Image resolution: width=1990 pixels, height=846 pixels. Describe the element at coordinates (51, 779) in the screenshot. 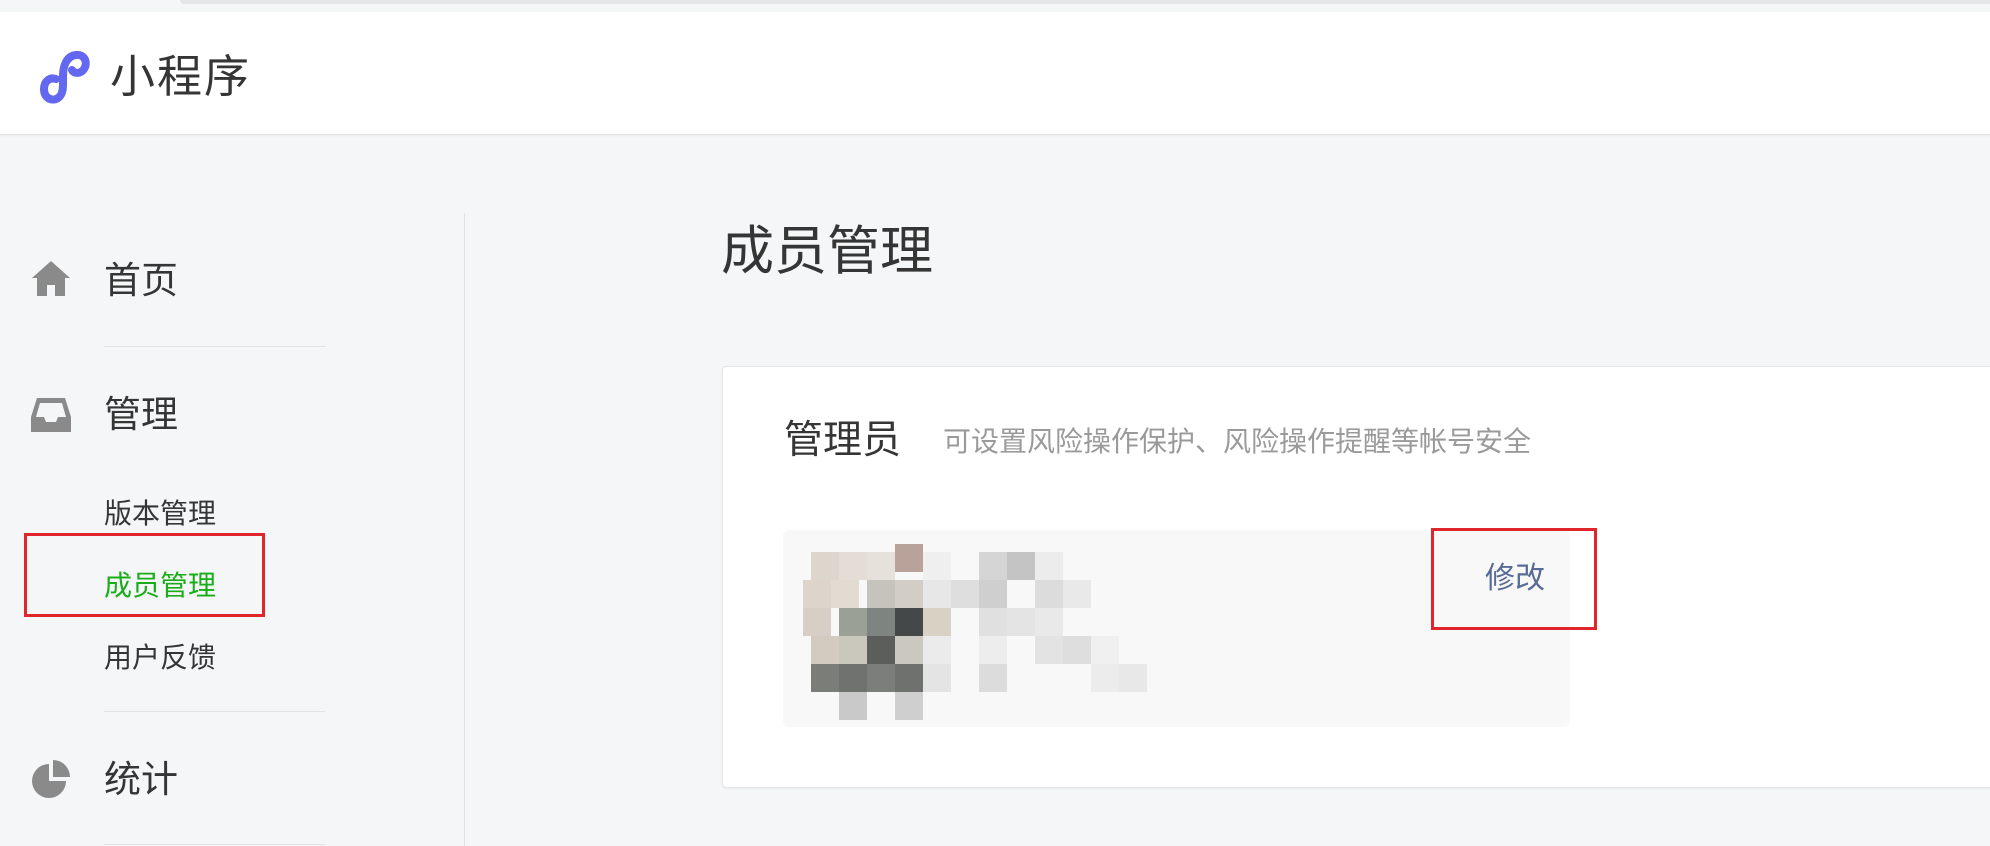

I see `pie-chart-icon` at that location.